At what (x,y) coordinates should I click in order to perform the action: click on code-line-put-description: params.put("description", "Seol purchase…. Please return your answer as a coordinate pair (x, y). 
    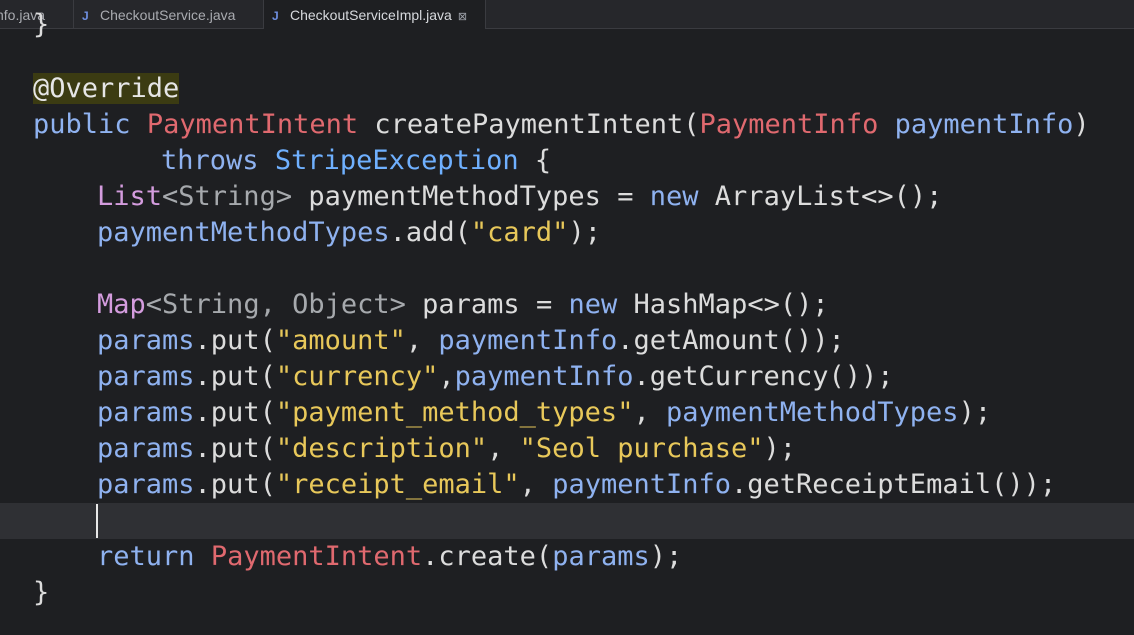
    Looking at the image, I should click on (447, 448).